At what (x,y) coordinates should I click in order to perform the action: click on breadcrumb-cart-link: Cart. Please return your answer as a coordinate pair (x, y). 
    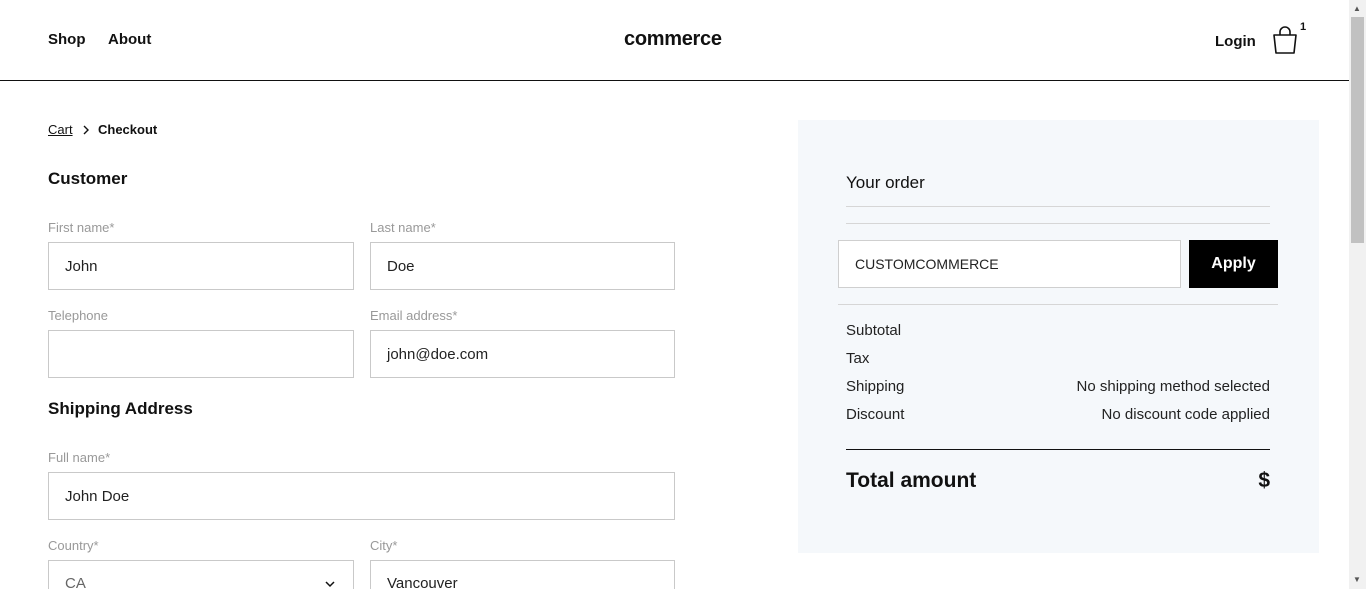
    Looking at the image, I should click on (60, 129).